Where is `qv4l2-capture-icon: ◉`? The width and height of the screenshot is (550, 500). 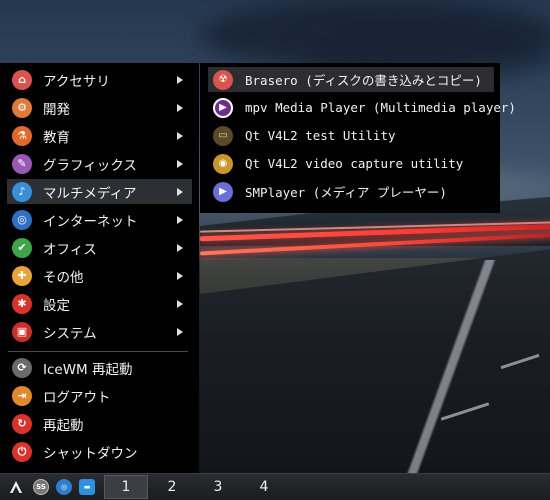
qv4l2-capture-icon: ◉ is located at coordinates (223, 163).